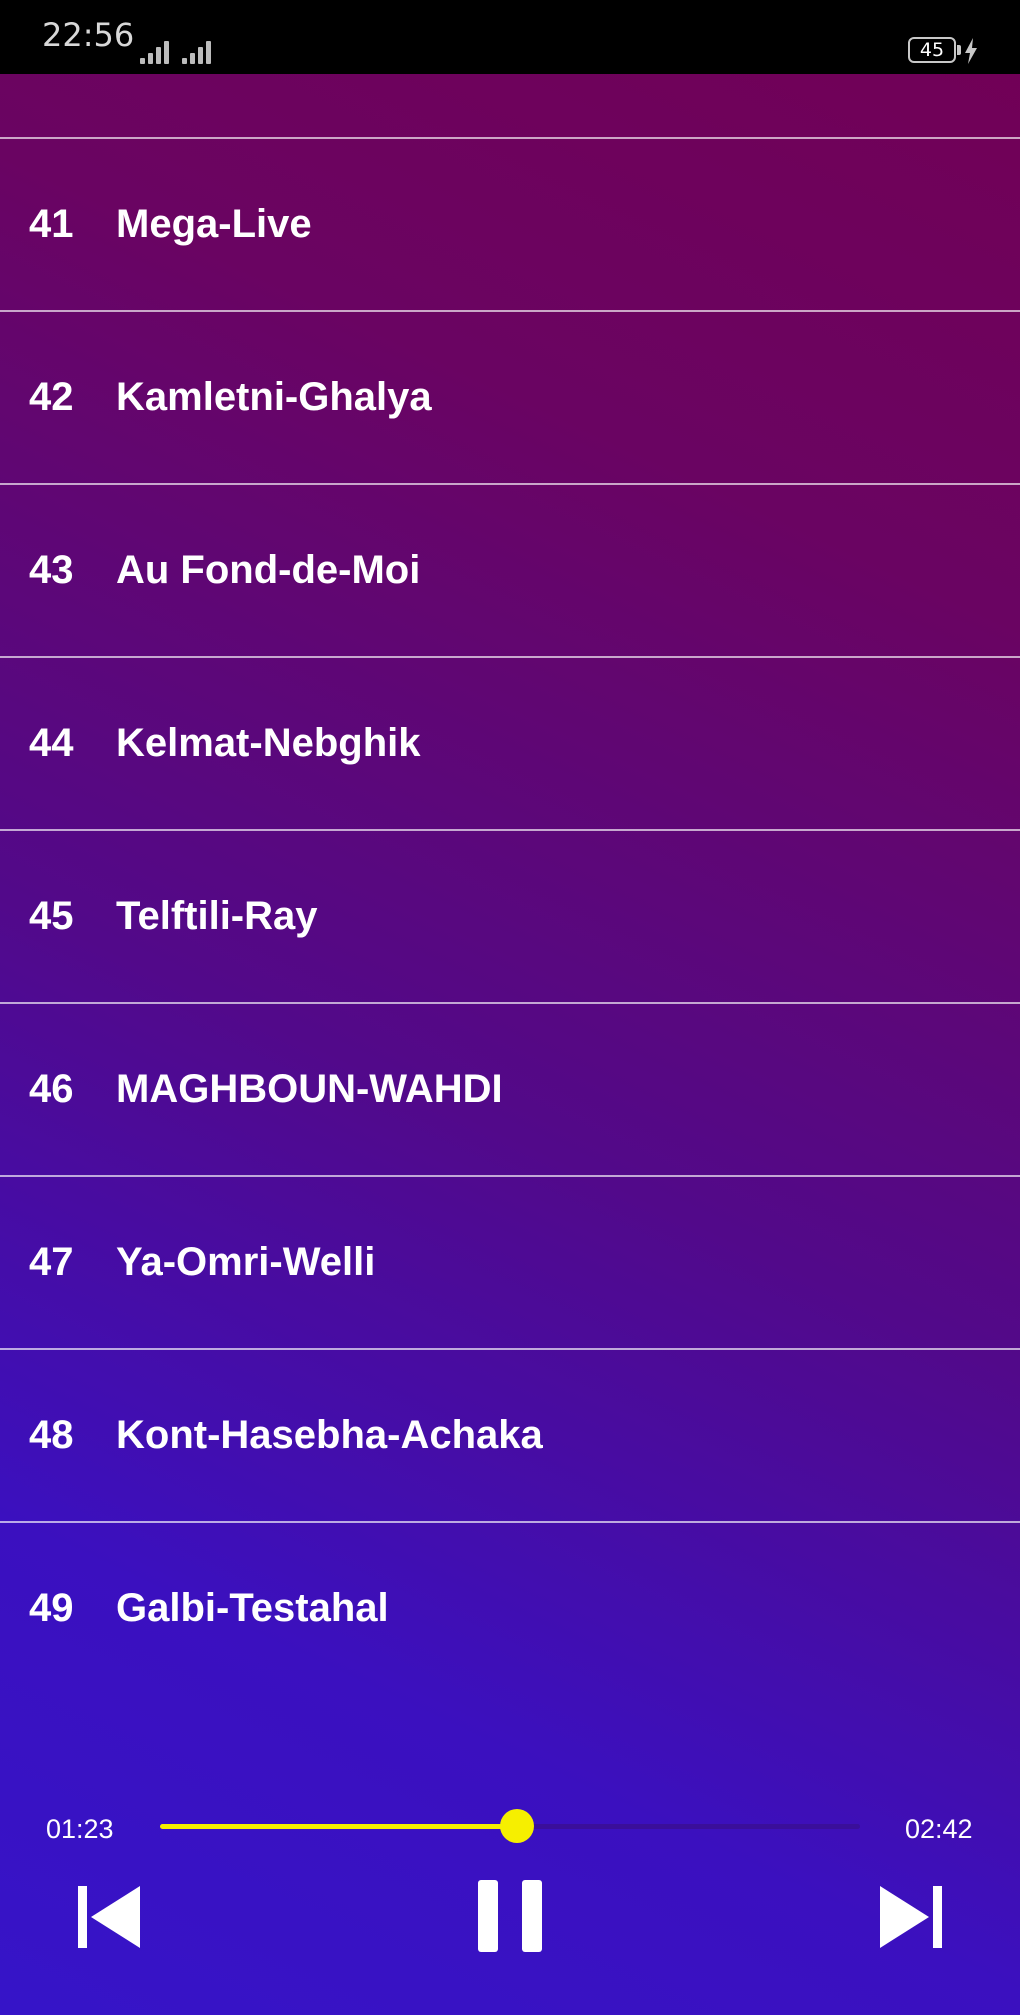  What do you see at coordinates (329, 1435) in the screenshot?
I see `song-title: Kont-Hasebha-Achaka` at bounding box center [329, 1435].